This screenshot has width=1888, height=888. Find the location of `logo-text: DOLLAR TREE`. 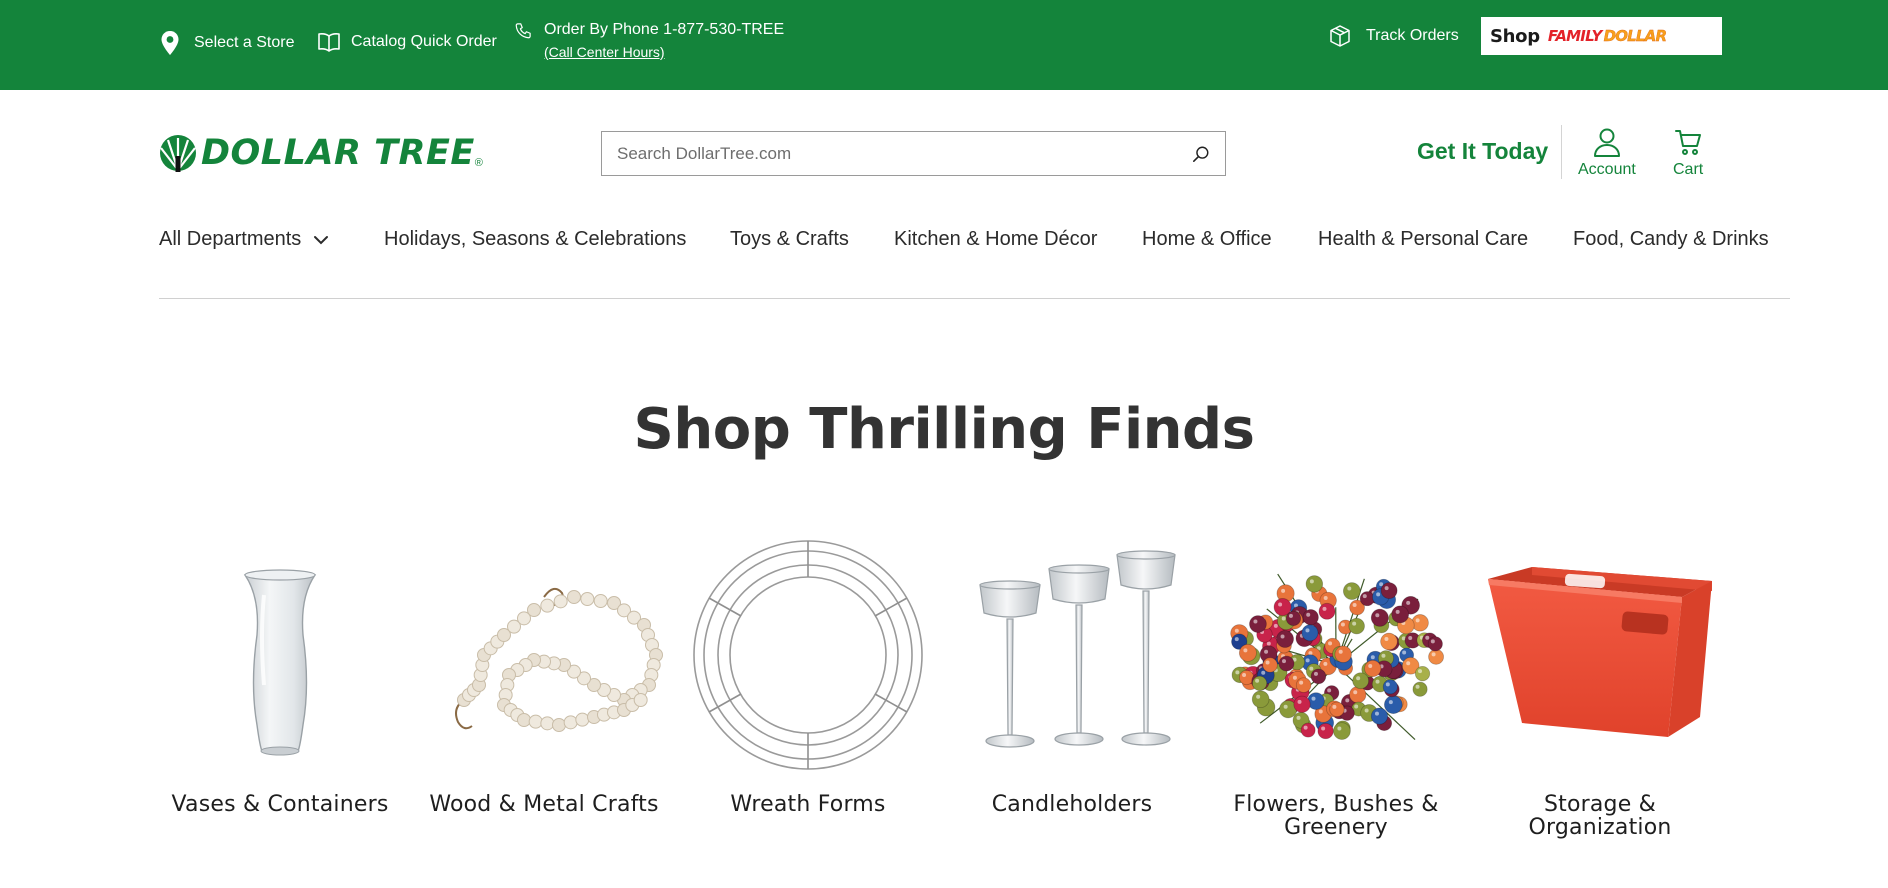

logo-text: DOLLAR TREE is located at coordinates (338, 153).